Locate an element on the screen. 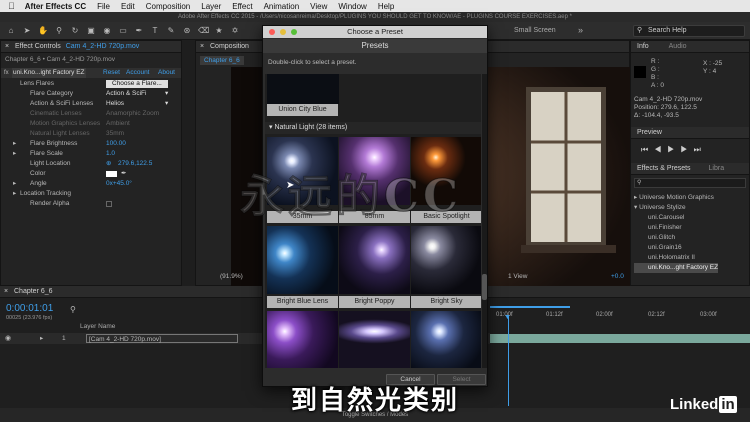  workspace-small-screen: Small Screen is located at coordinates (535, 30).